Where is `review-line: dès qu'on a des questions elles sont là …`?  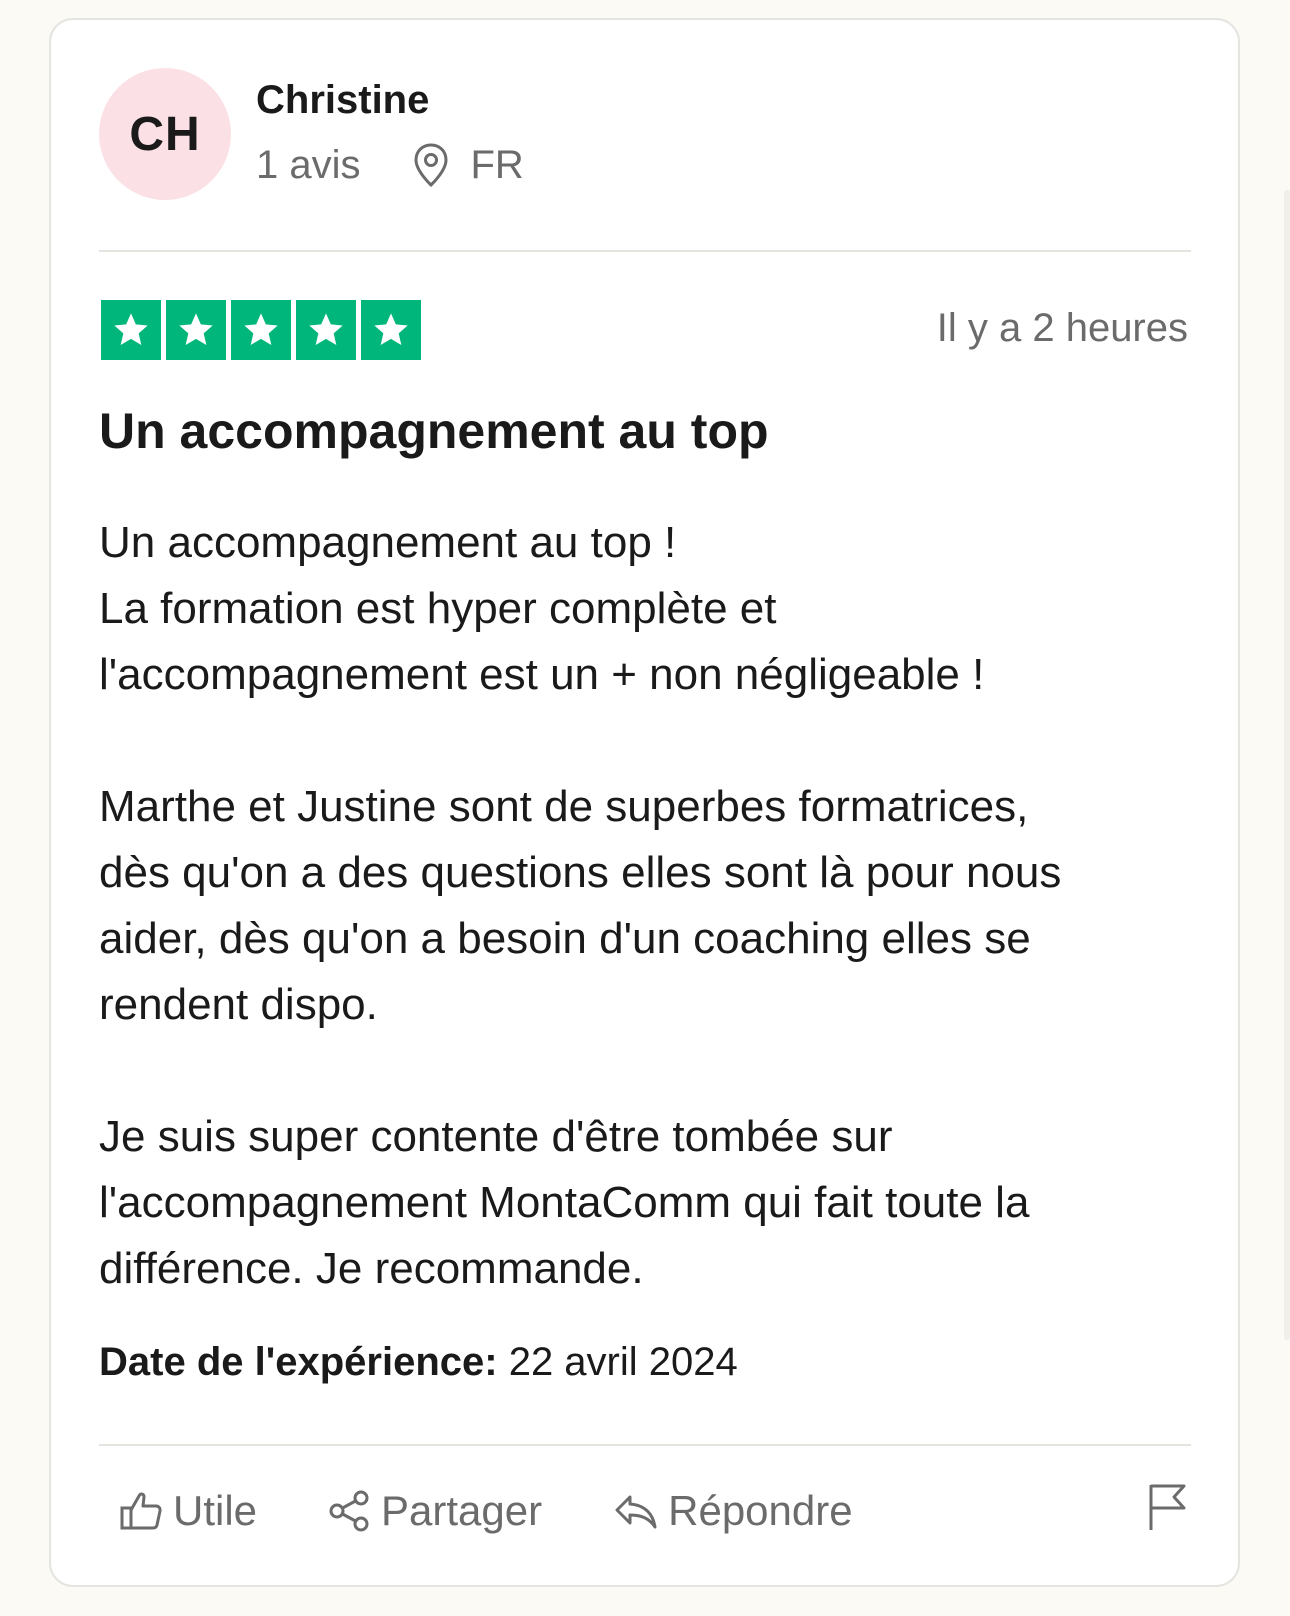
review-line: dès qu'on a des questions elles sont là … is located at coordinates (580, 872).